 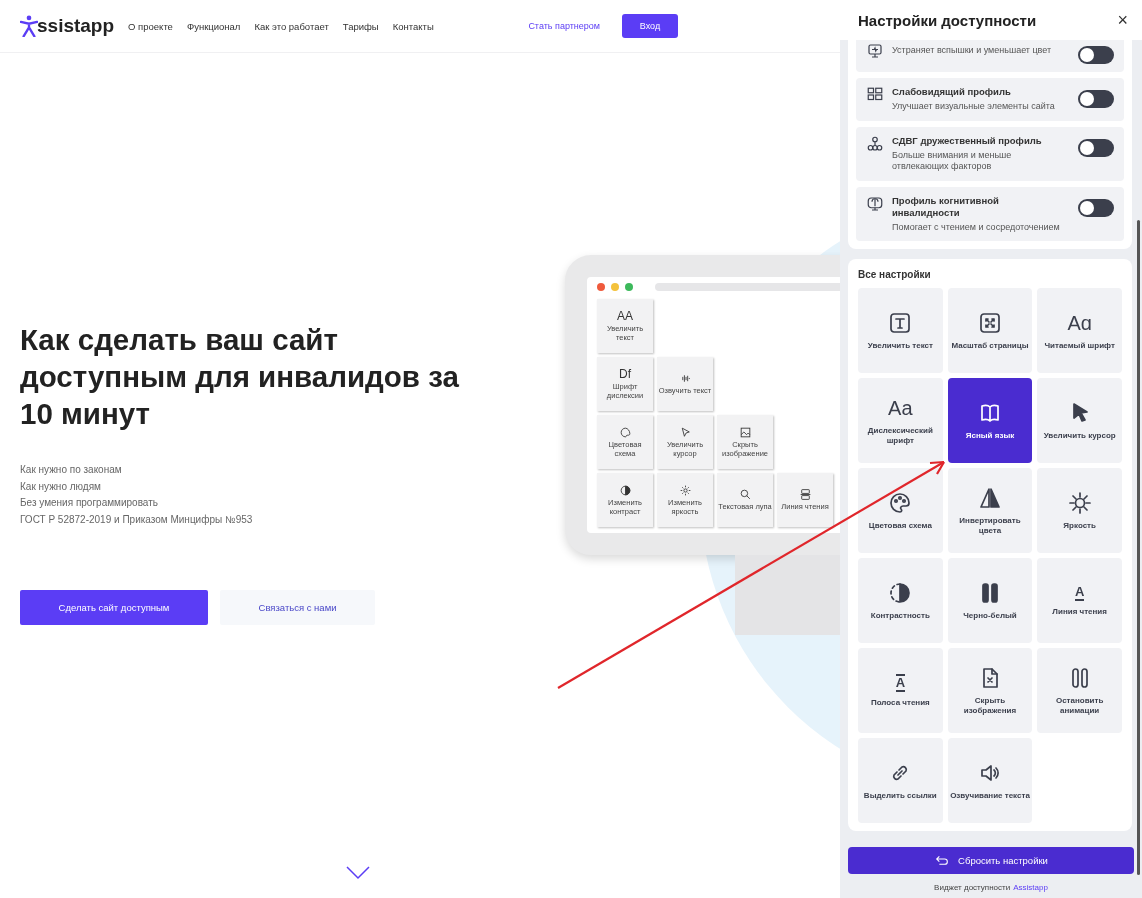 I want to click on setting-tile: Увеличить текст, so click(x=900, y=330).